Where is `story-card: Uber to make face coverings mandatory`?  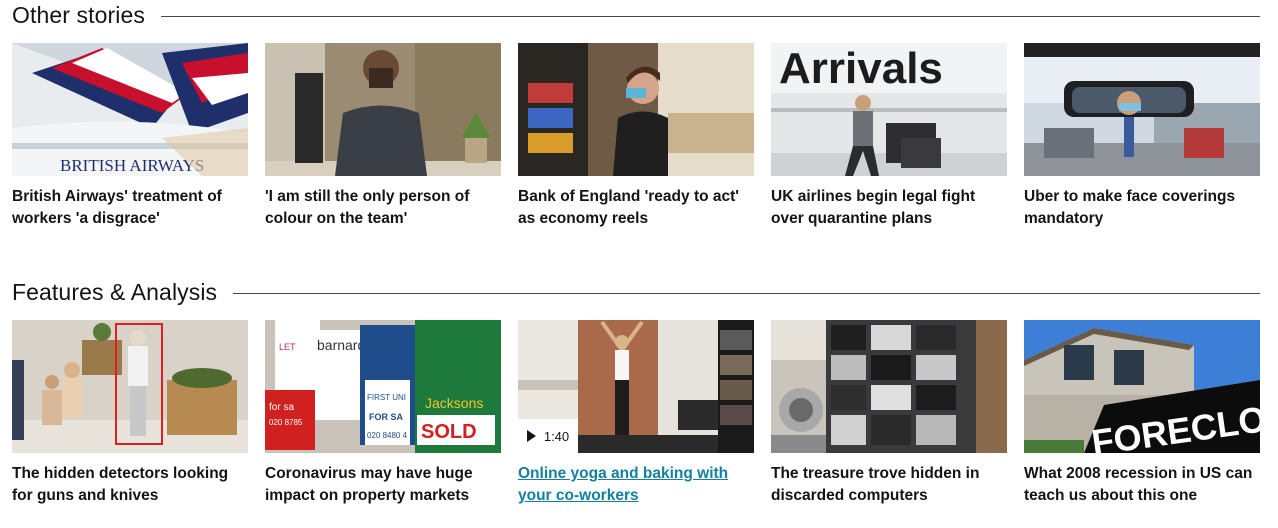 story-card: Uber to make face coverings mandatory is located at coordinates (1142, 136).